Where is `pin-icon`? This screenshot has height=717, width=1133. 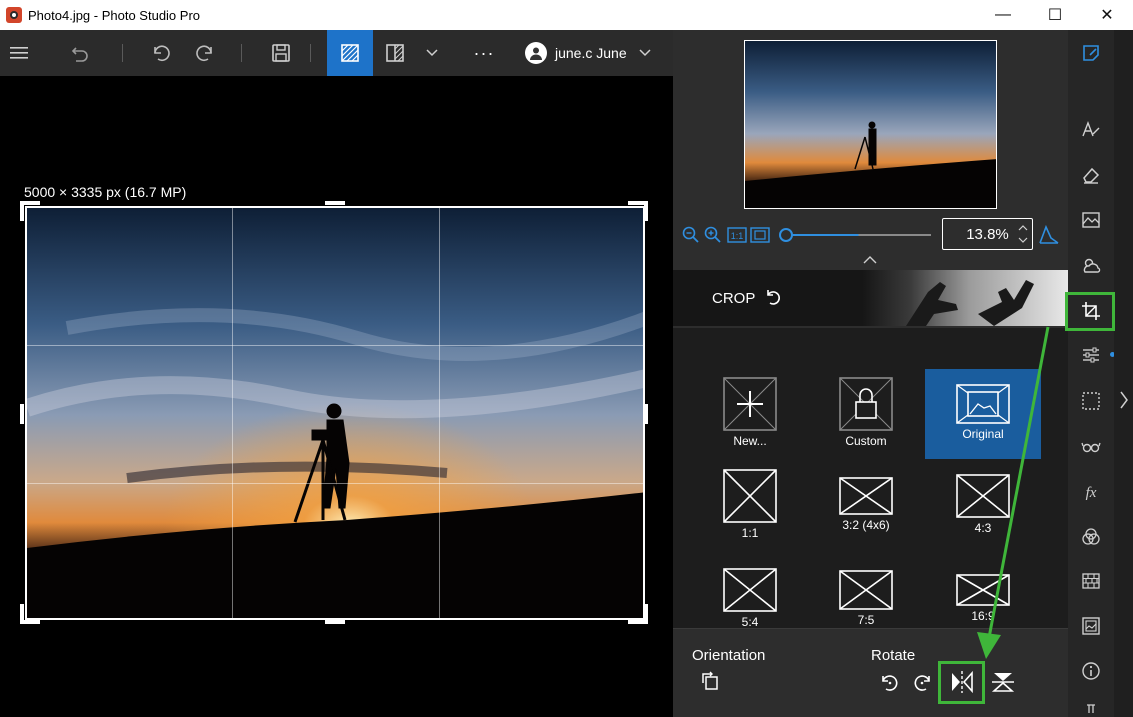
pin-icon is located at coordinates (1091, 708).